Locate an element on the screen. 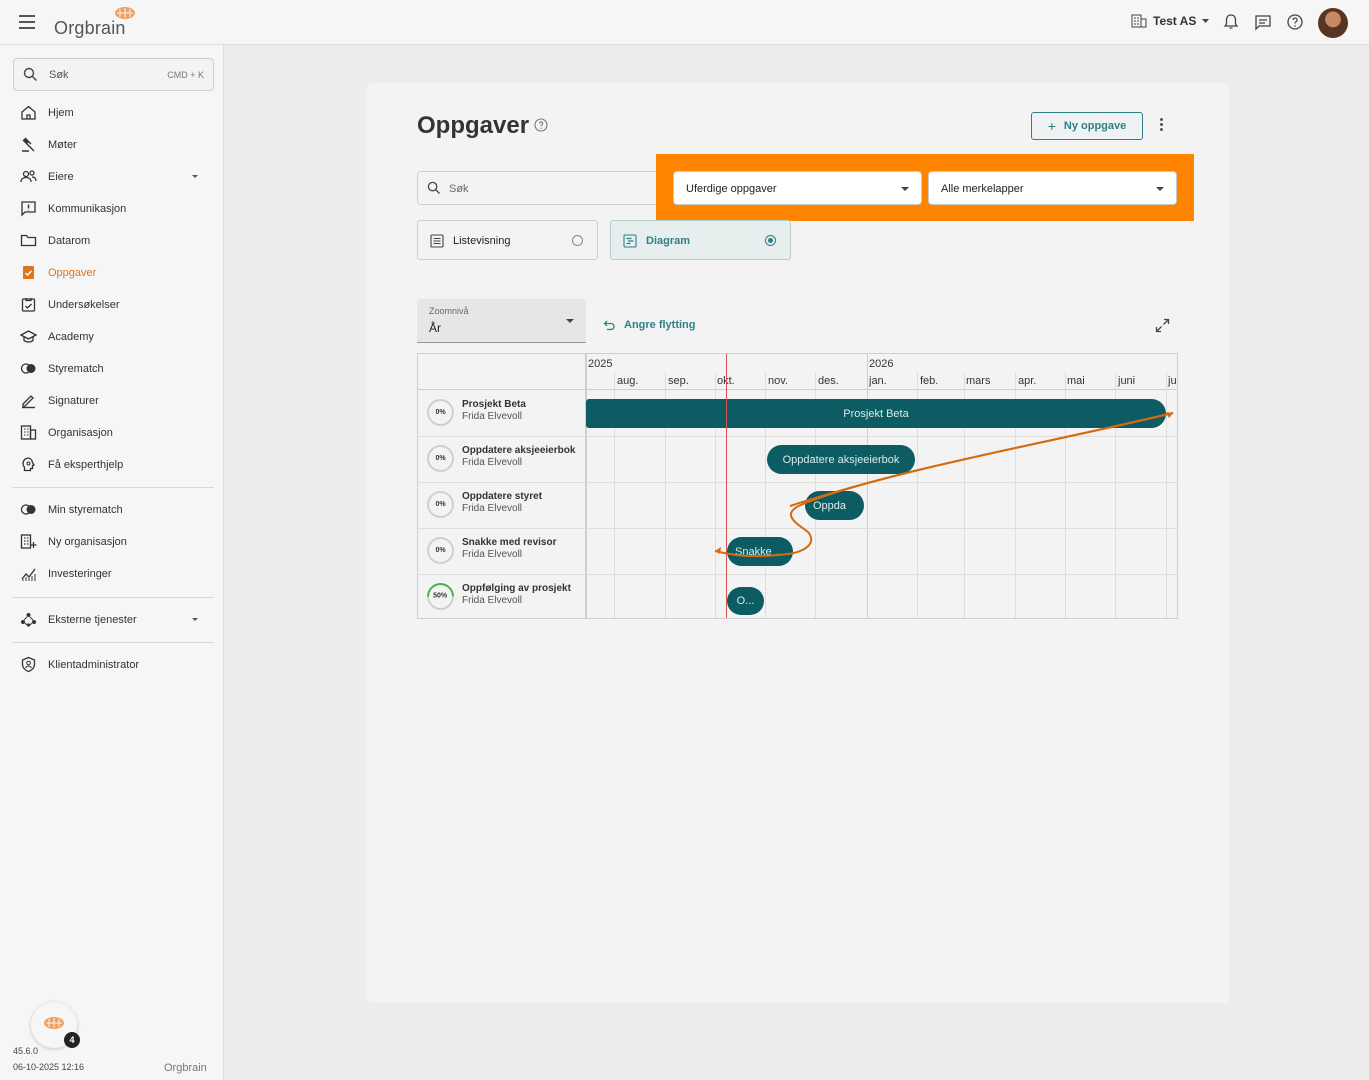  sidebar-item-organisasjon: Organisasjon is located at coordinates (112, 433).